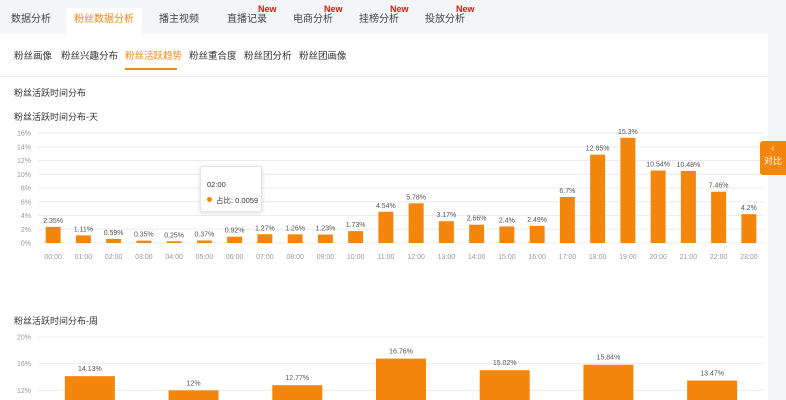 This screenshot has width=786, height=400. Describe the element at coordinates (598, 149) in the screenshot. I see `data-label: 12.85%` at that location.